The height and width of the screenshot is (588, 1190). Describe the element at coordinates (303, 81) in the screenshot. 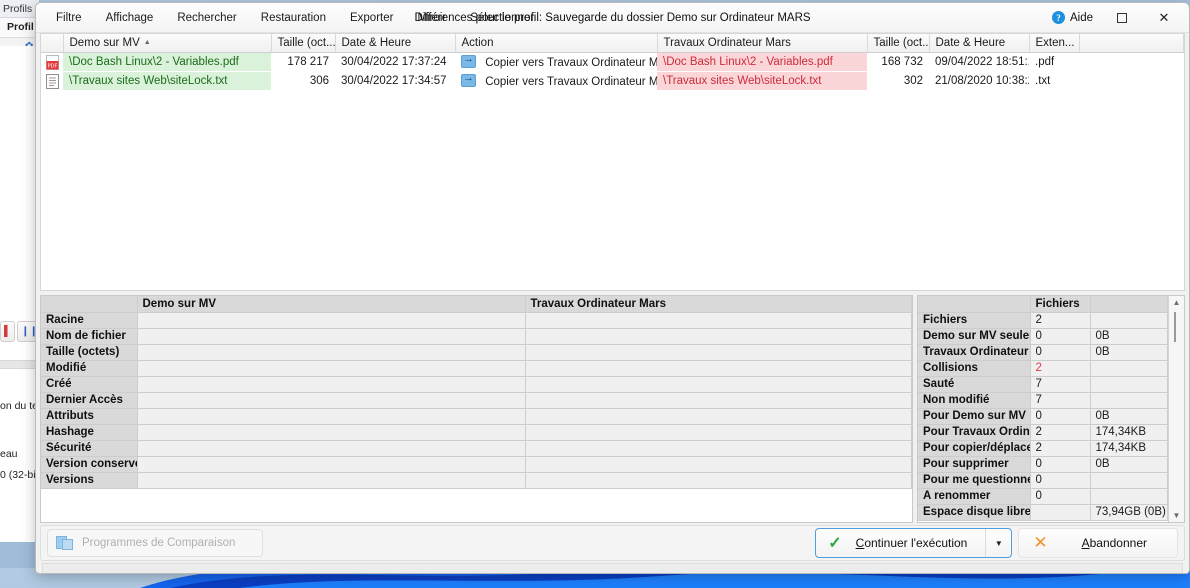

I see `cell-left-size: 306` at that location.